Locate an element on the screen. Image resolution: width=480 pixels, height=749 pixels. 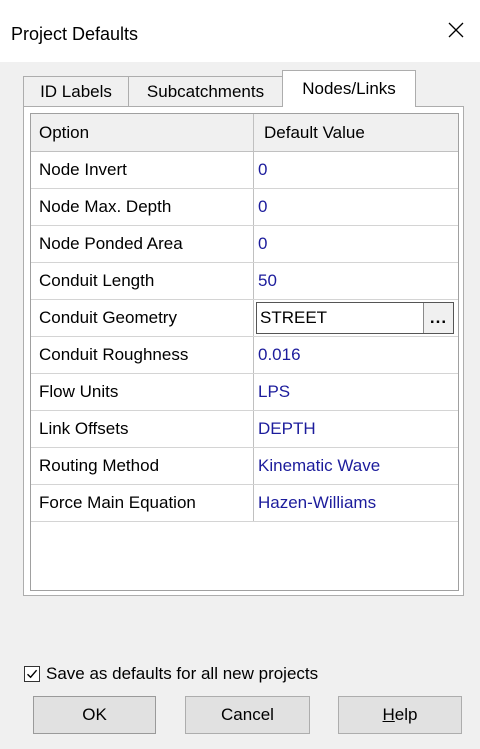
table-row: Link Offsets DEPTH is located at coordinates (244, 429).